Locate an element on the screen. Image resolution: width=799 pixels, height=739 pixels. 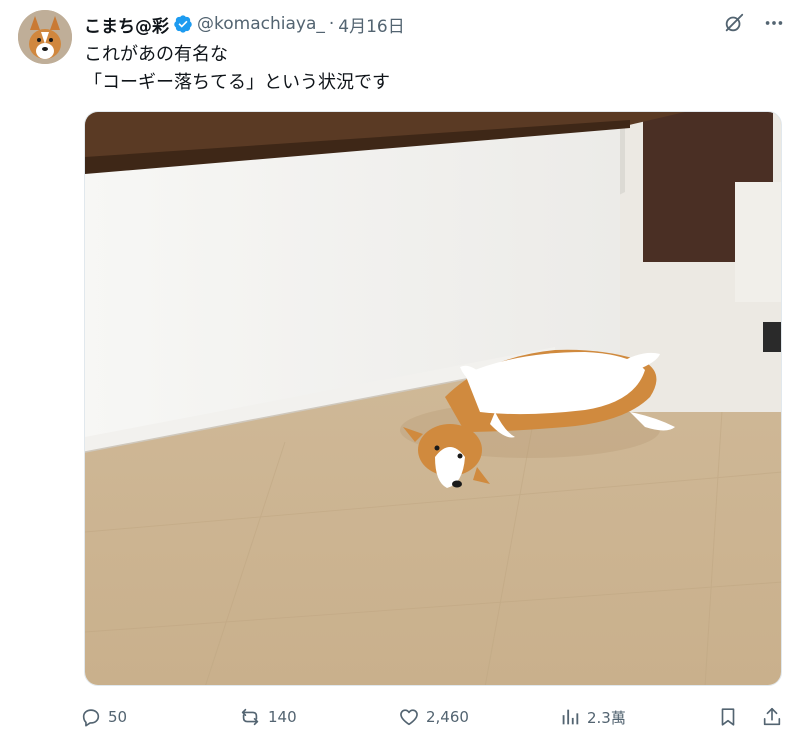
views-icon is located at coordinates (570, 717).